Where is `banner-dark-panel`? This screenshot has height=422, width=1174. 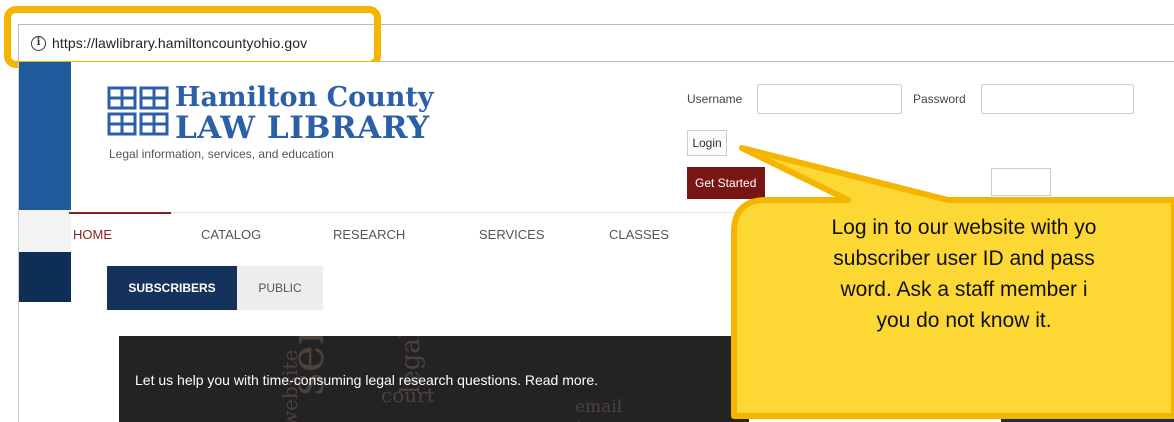 banner-dark-panel is located at coordinates (1087, 404).